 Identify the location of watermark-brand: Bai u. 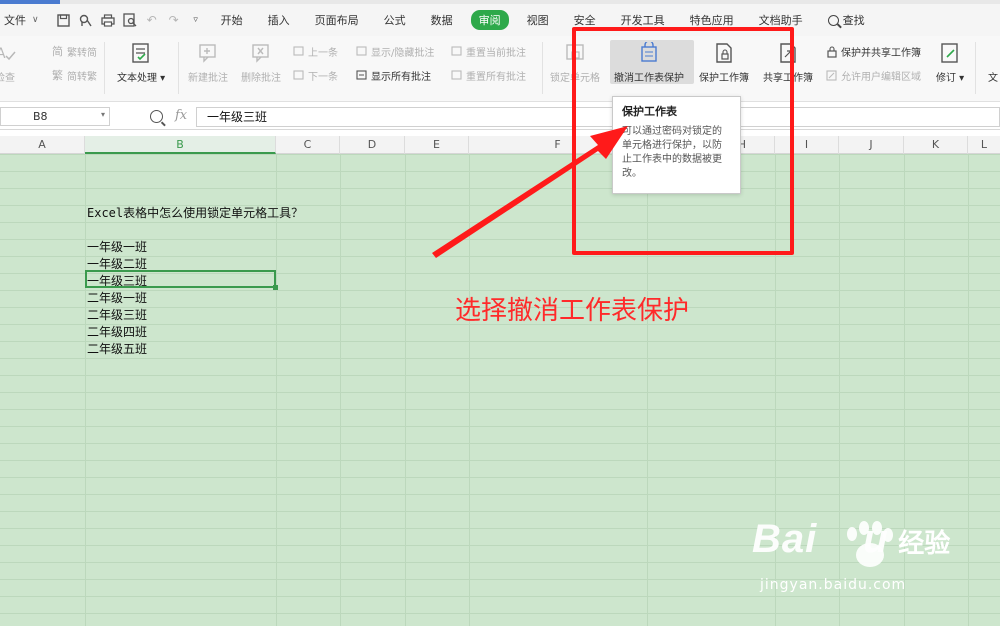
(820, 539).